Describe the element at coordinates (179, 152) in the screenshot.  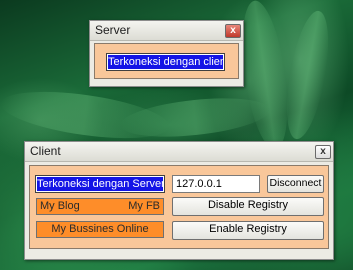
I see `client-titlebar: Client x` at that location.